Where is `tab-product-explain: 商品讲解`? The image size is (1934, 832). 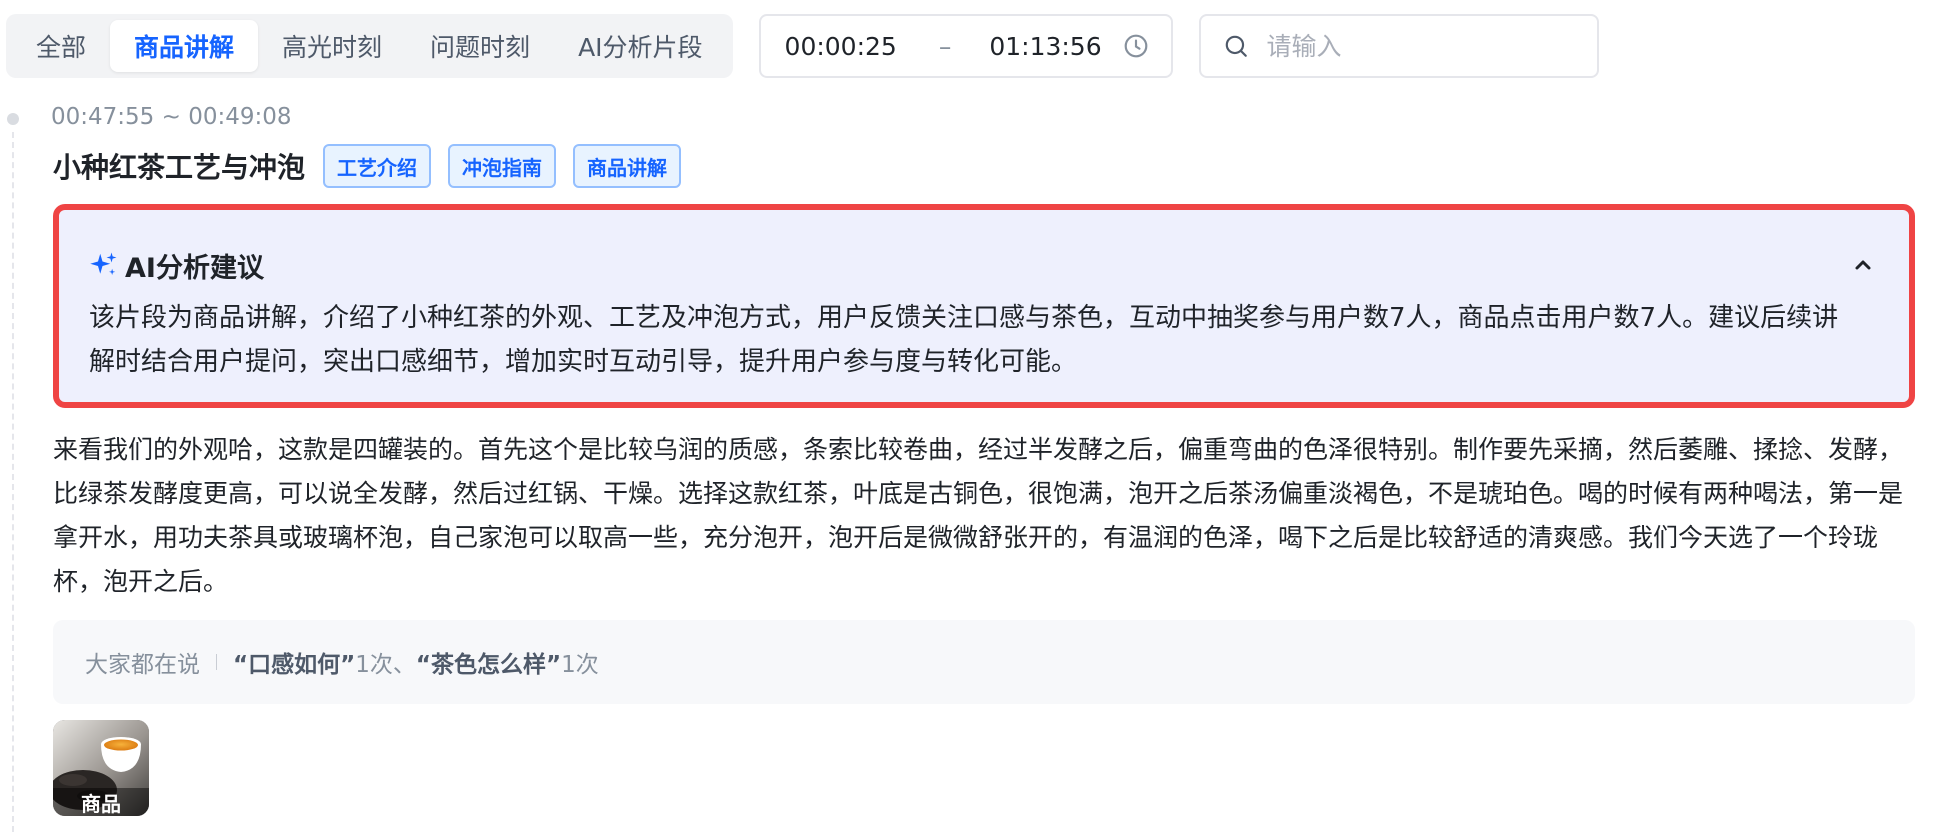
tab-product-explain: 商品讲解 is located at coordinates (184, 46).